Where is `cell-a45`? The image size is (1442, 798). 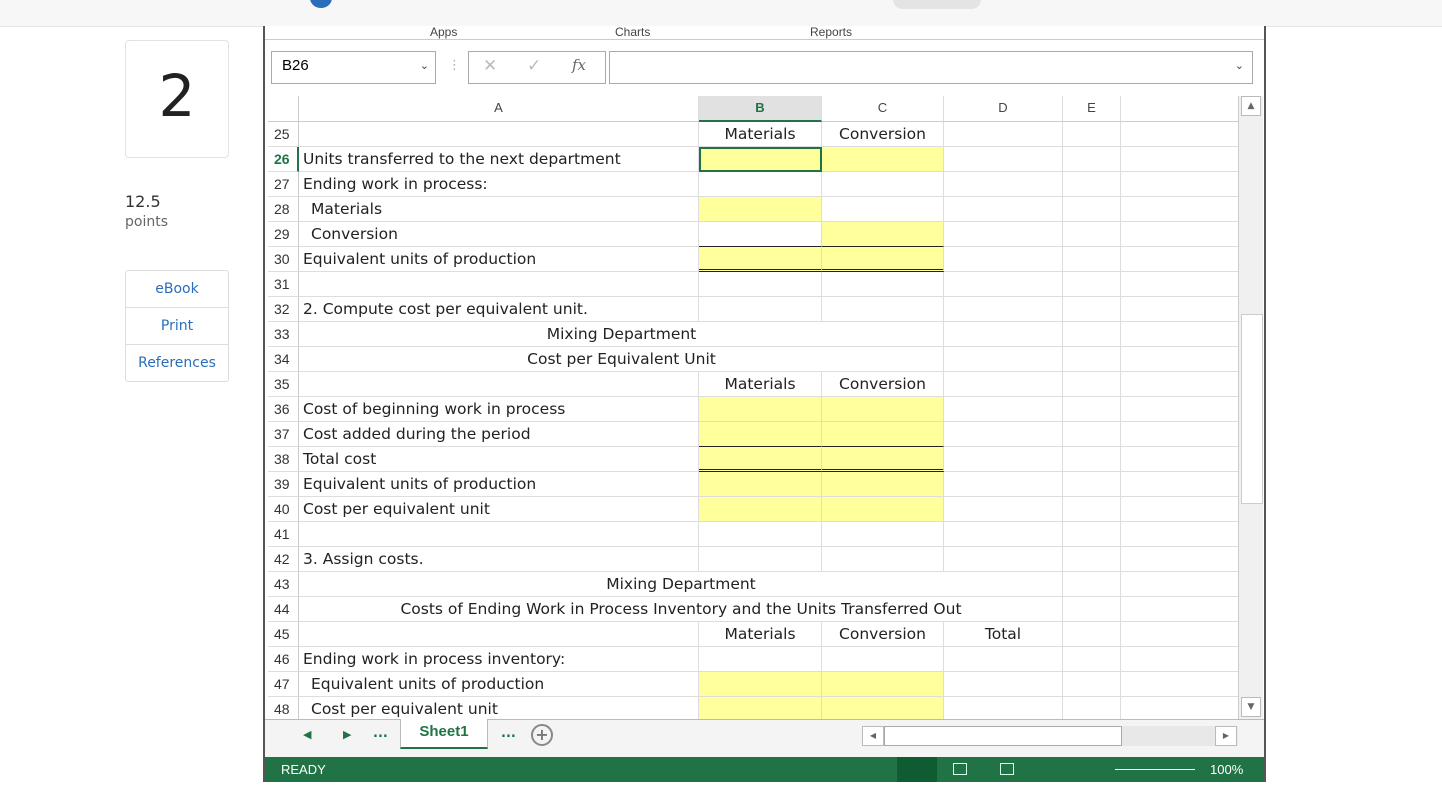
cell-a45 is located at coordinates (499, 634).